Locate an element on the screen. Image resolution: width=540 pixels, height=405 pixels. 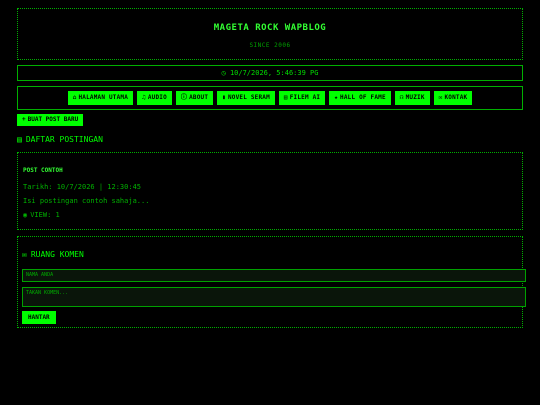
nav-filem: ▤ FILEM AI is located at coordinates (302, 98).